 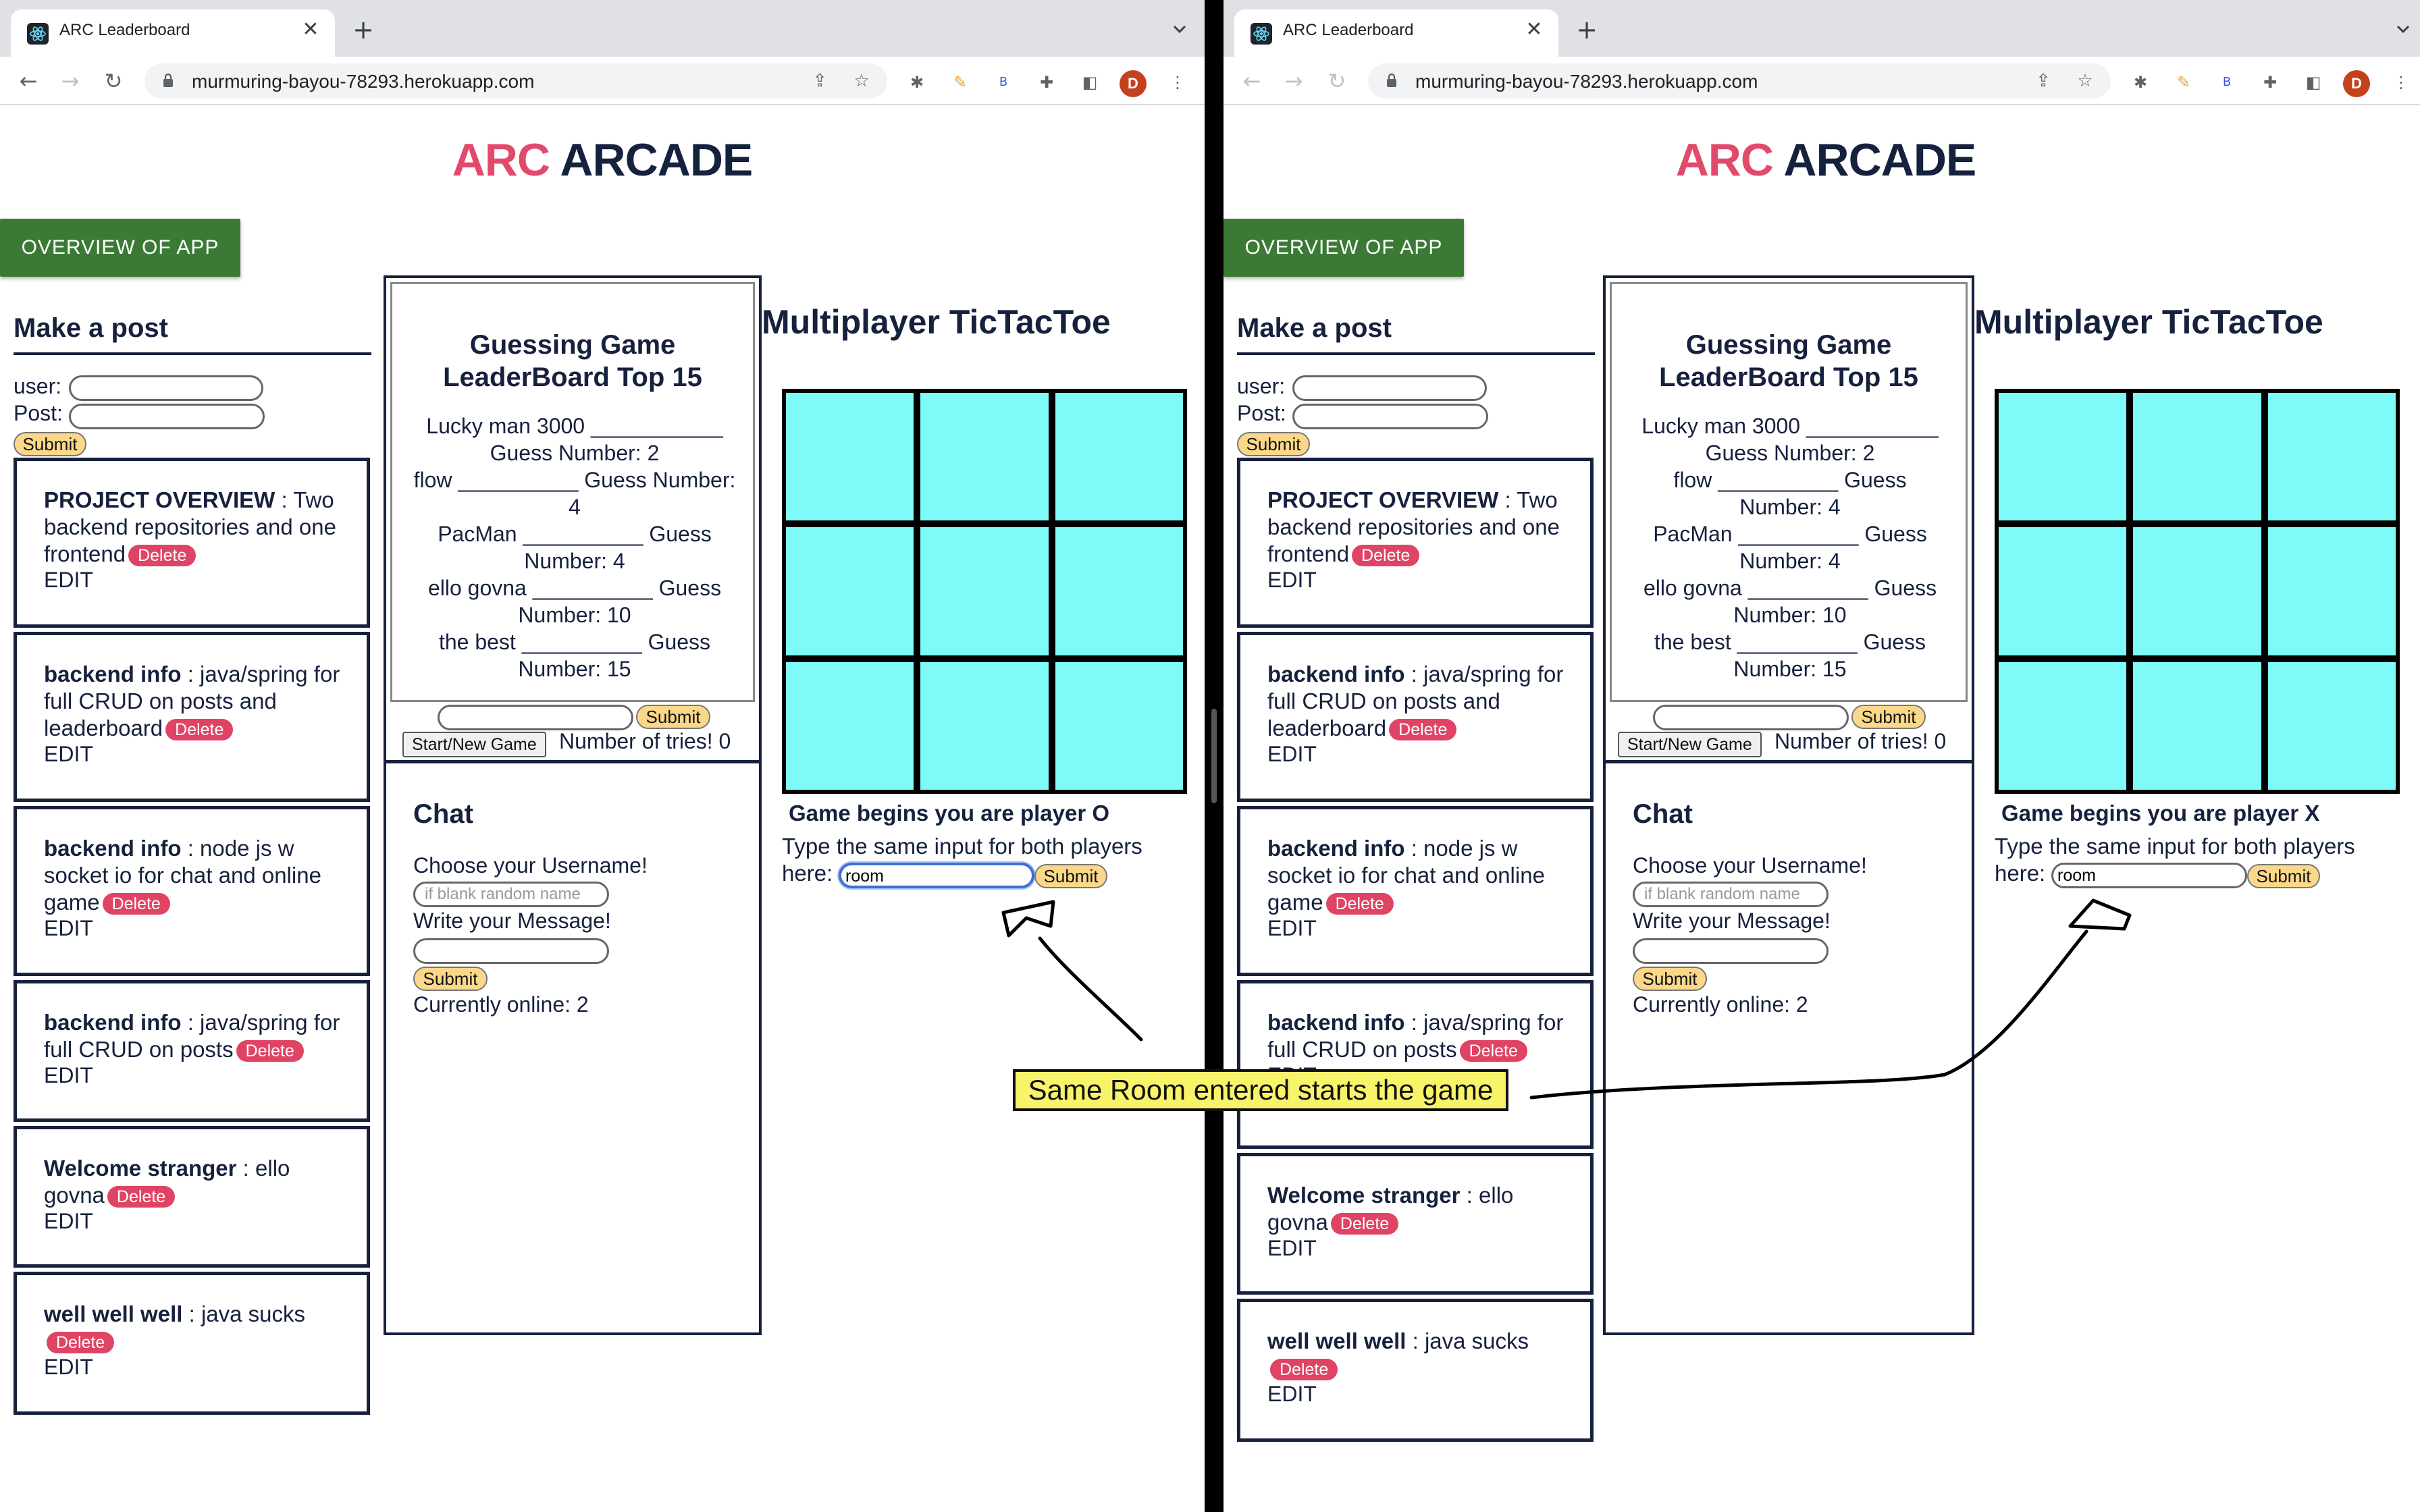 What do you see at coordinates (1028, 919) in the screenshot?
I see `left-arrow-head` at bounding box center [1028, 919].